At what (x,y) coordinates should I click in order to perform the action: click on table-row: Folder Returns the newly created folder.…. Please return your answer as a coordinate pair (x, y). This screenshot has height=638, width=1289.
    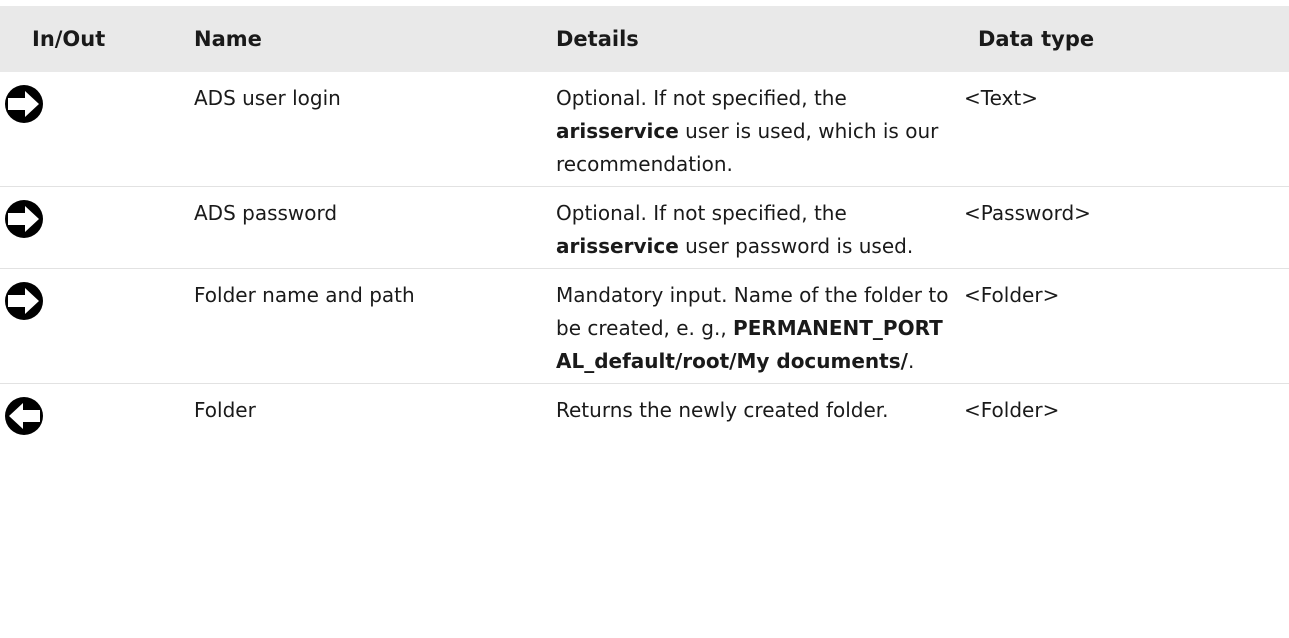
    Looking at the image, I should click on (644, 415).